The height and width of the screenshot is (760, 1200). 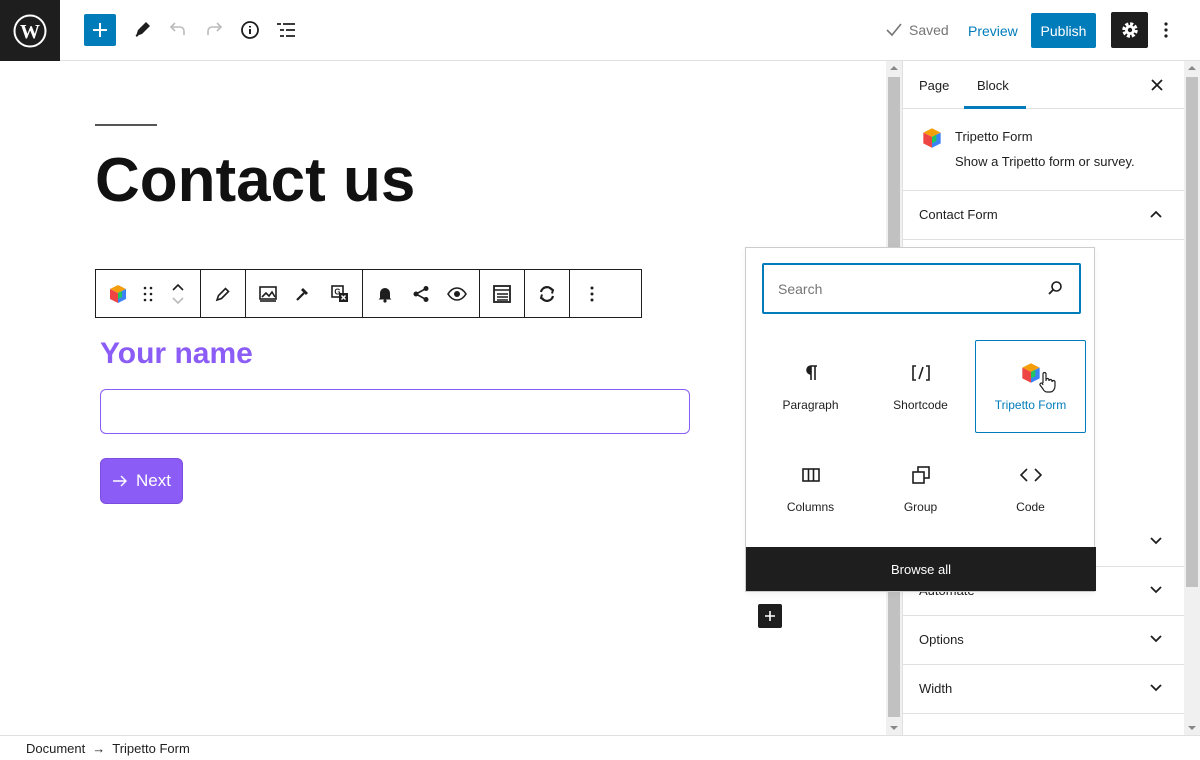 What do you see at coordinates (1030, 489) in the screenshot?
I see `block-item-code: Code` at bounding box center [1030, 489].